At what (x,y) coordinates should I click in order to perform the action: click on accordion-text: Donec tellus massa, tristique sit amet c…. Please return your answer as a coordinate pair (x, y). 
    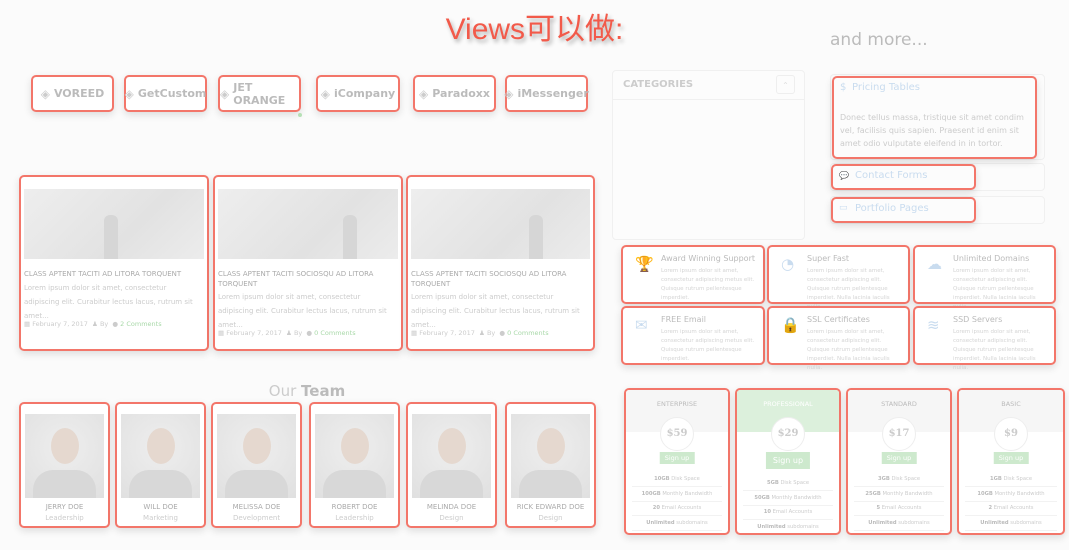
    Looking at the image, I should click on (932, 130).